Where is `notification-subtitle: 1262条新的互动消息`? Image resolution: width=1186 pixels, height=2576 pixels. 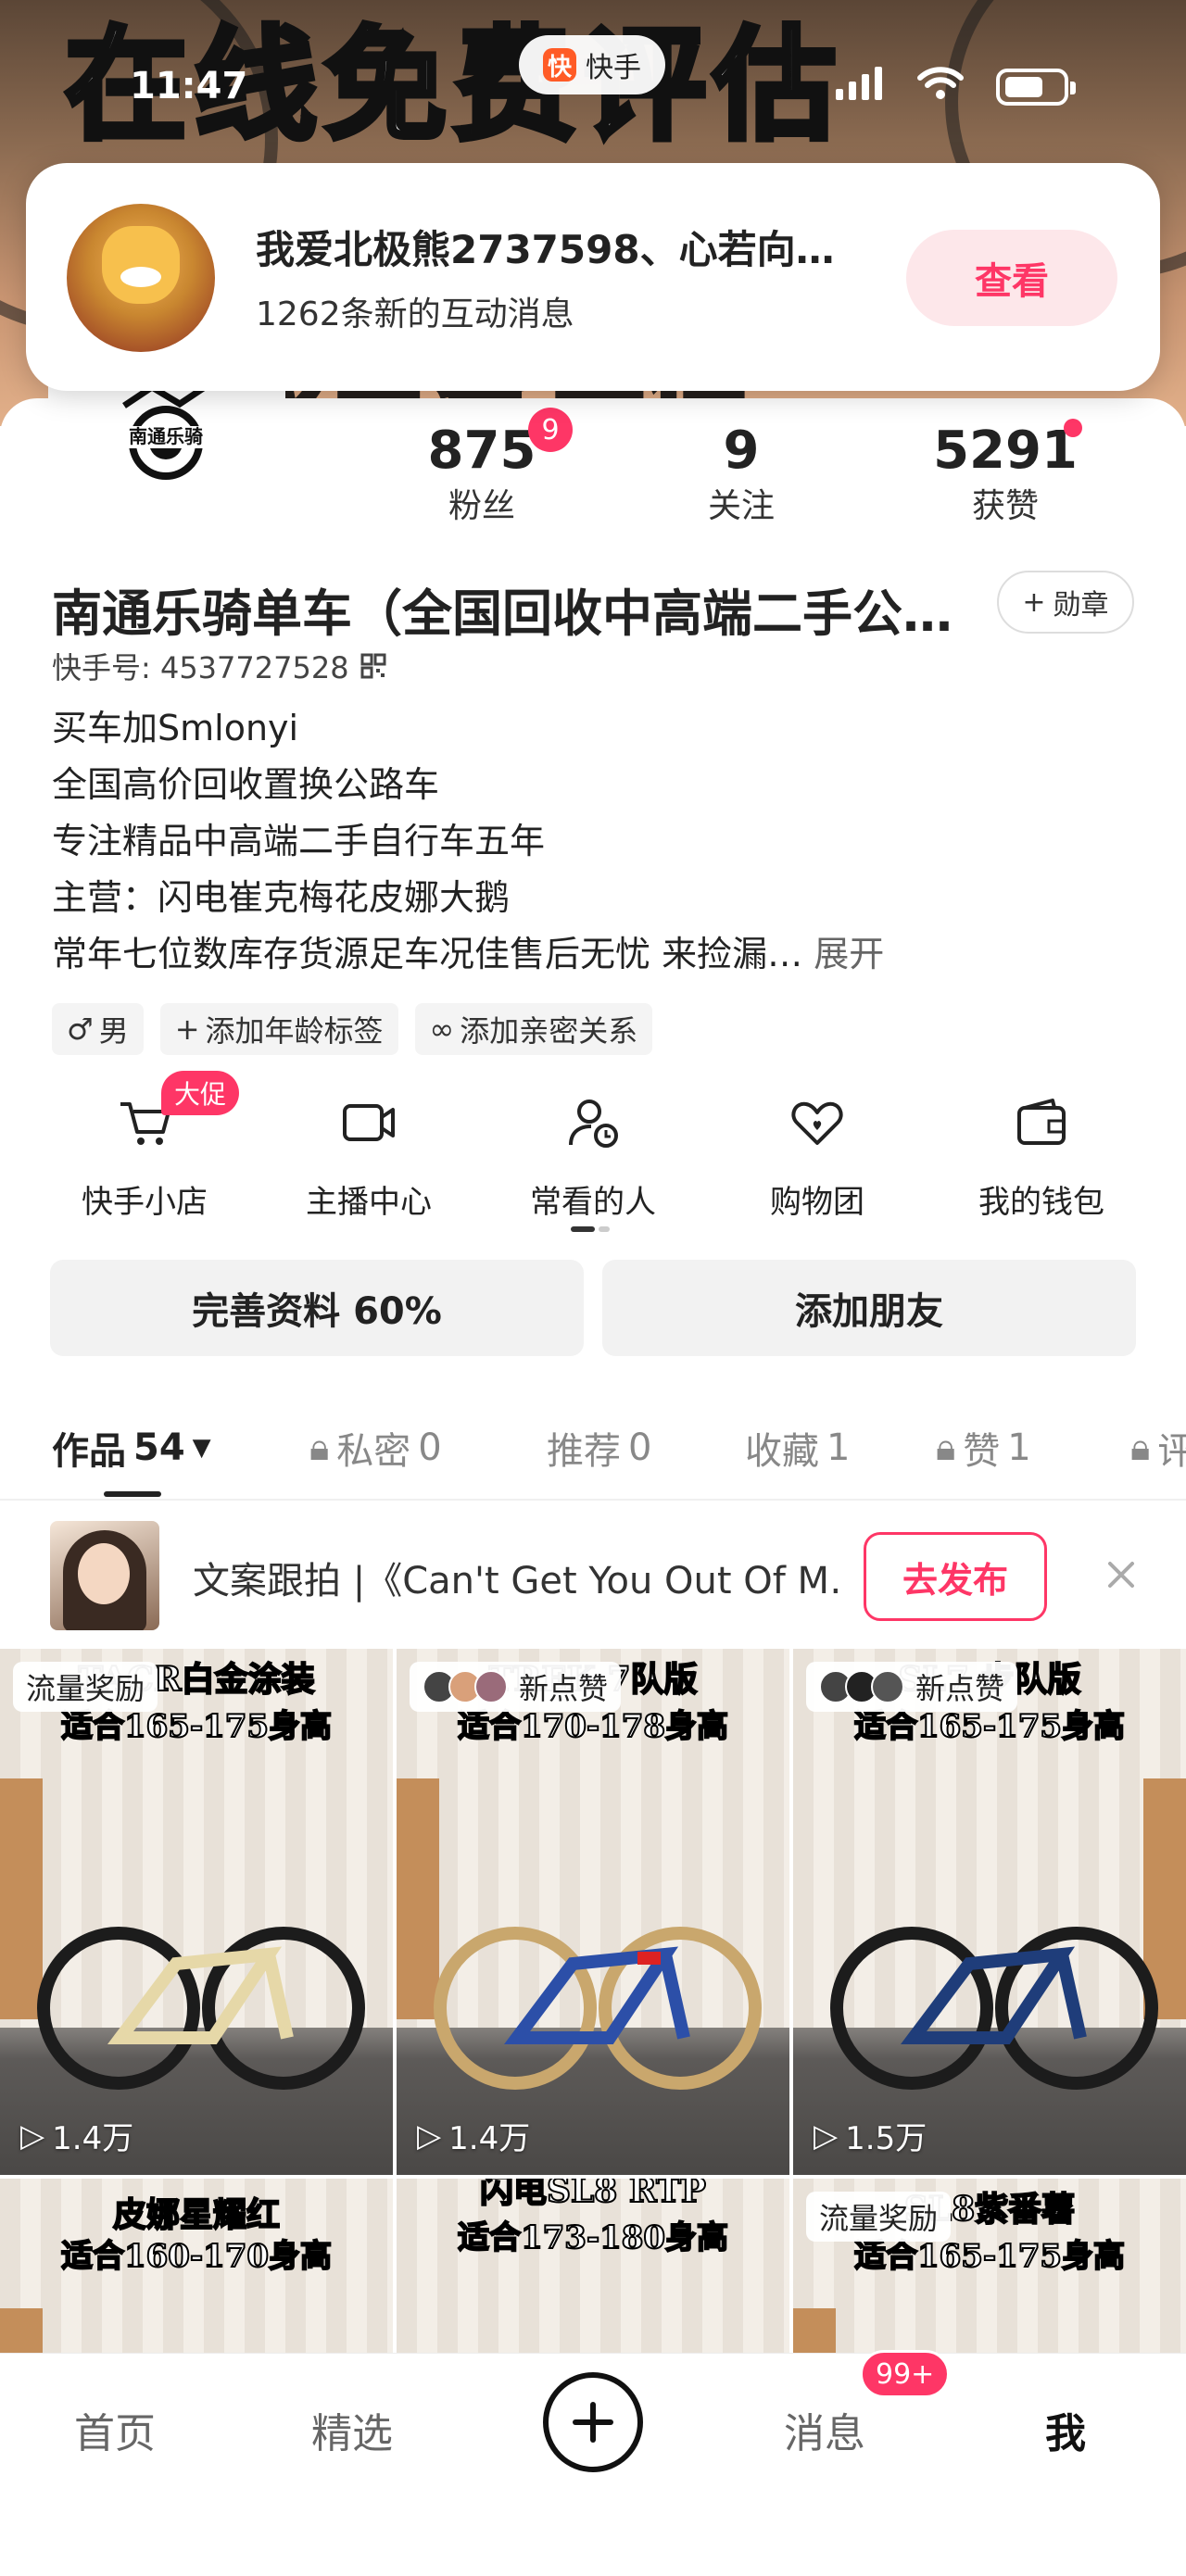 notification-subtitle: 1262条新的互动消息 is located at coordinates (415, 314).